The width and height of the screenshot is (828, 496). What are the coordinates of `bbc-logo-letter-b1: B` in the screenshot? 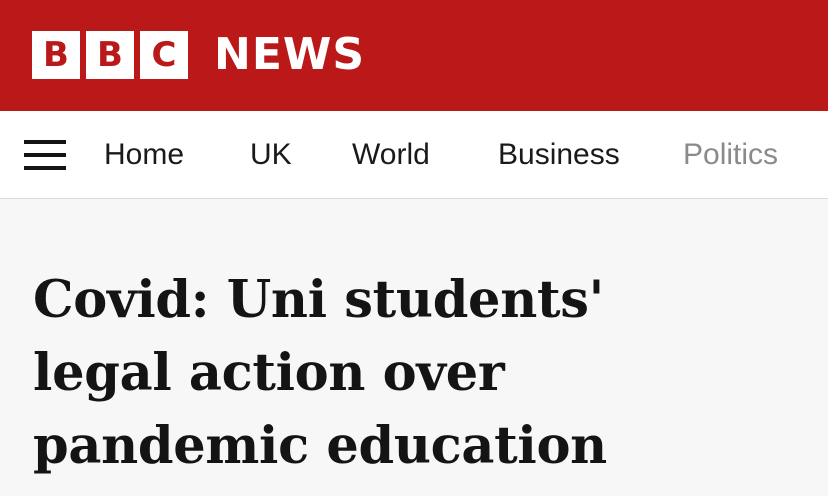 It's located at (56, 55).